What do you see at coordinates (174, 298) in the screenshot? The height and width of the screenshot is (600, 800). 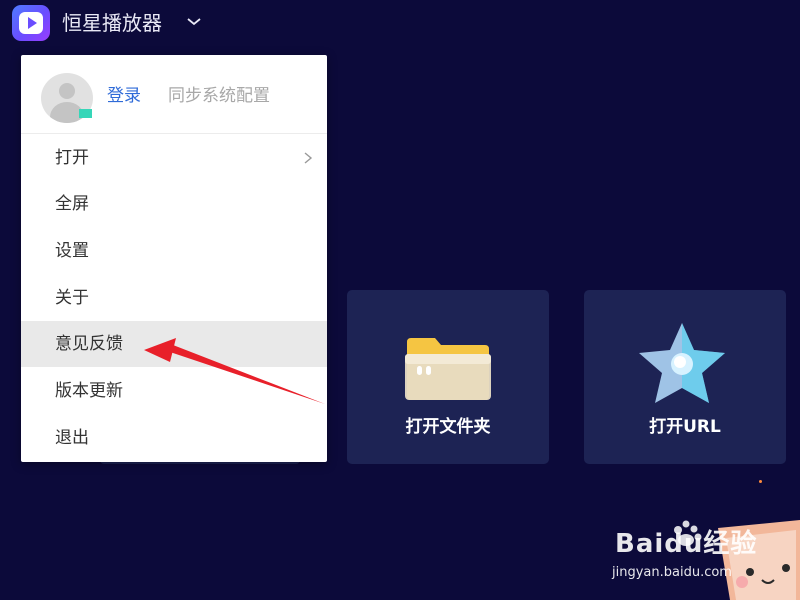 I see `menu-item-about: 关于` at bounding box center [174, 298].